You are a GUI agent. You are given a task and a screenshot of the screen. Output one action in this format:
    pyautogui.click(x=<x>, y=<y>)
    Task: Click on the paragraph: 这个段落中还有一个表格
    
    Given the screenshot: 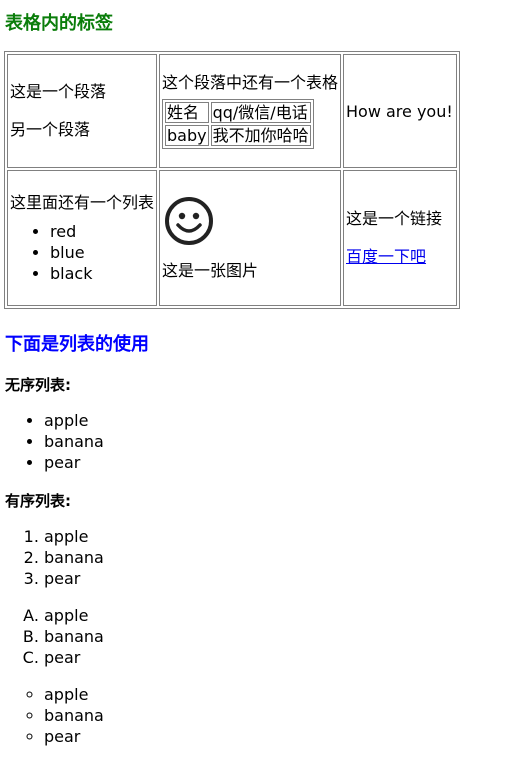 What is the action you would take?
    pyautogui.click(x=250, y=82)
    